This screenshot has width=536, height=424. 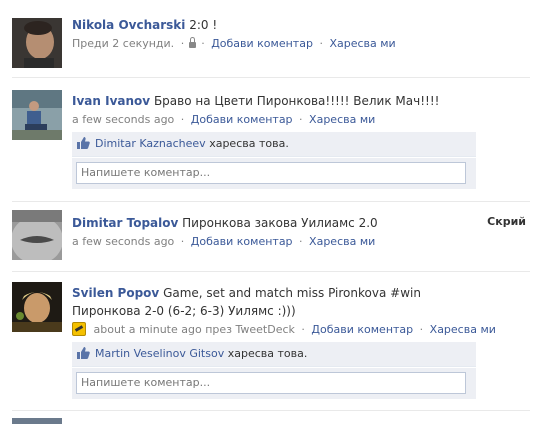 I want to click on liker-name: Martin Veselinov Gitsov, so click(x=159, y=353).